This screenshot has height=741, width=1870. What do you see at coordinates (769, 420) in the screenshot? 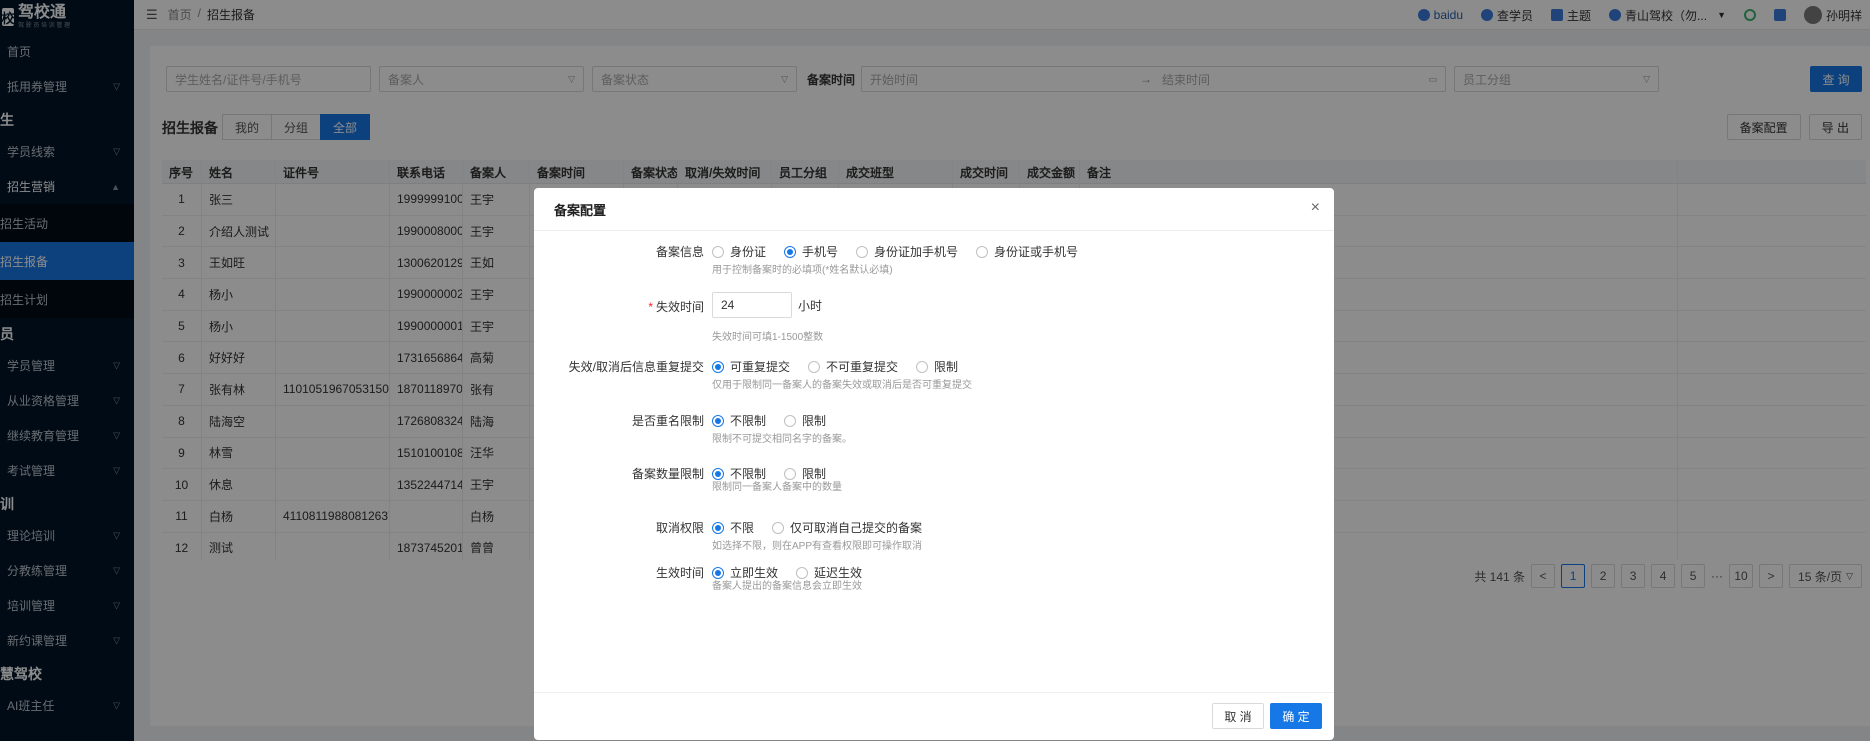
I see `form-control: 不限制 限制` at bounding box center [769, 420].